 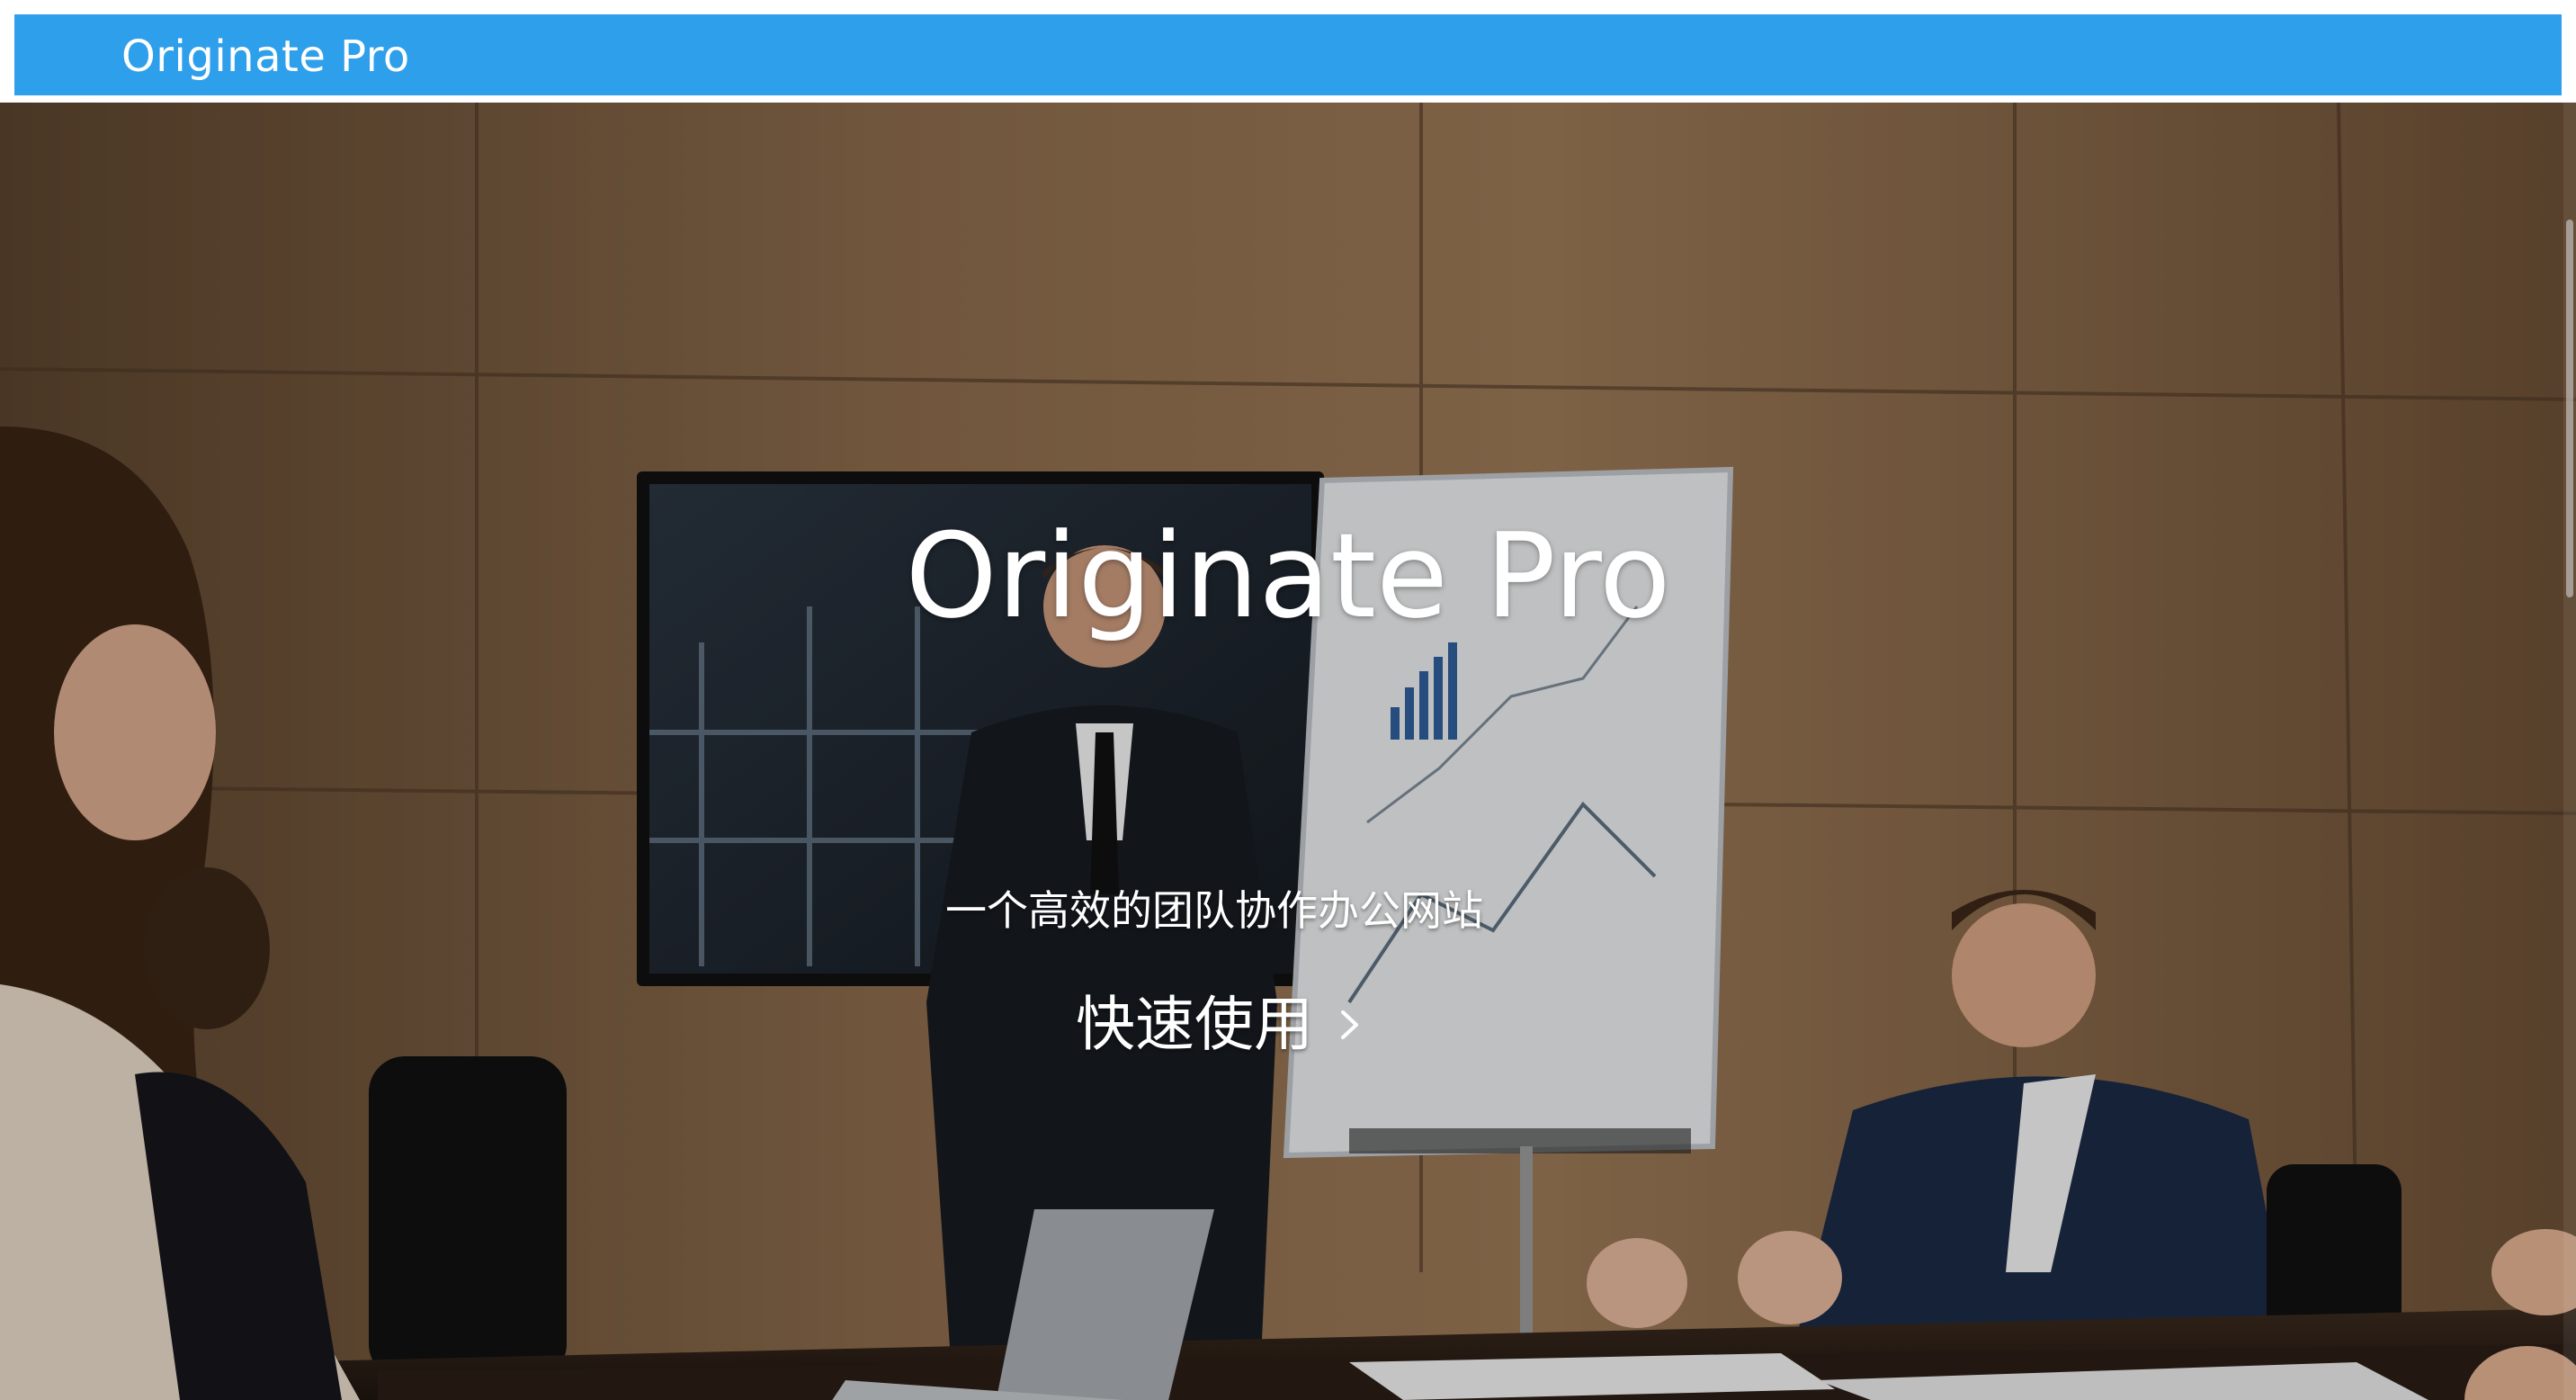 What do you see at coordinates (2569, 408) in the screenshot?
I see `scrollbar-thumb` at bounding box center [2569, 408].